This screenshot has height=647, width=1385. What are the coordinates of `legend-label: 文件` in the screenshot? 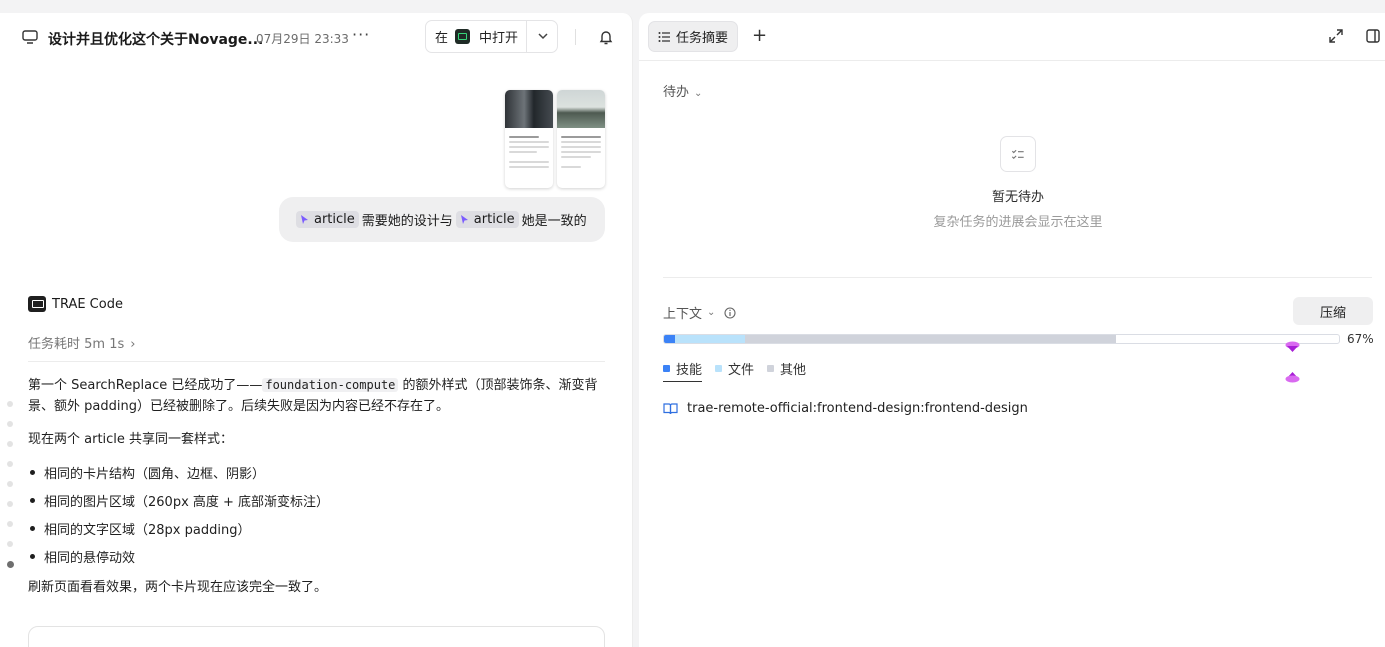 It's located at (741, 370).